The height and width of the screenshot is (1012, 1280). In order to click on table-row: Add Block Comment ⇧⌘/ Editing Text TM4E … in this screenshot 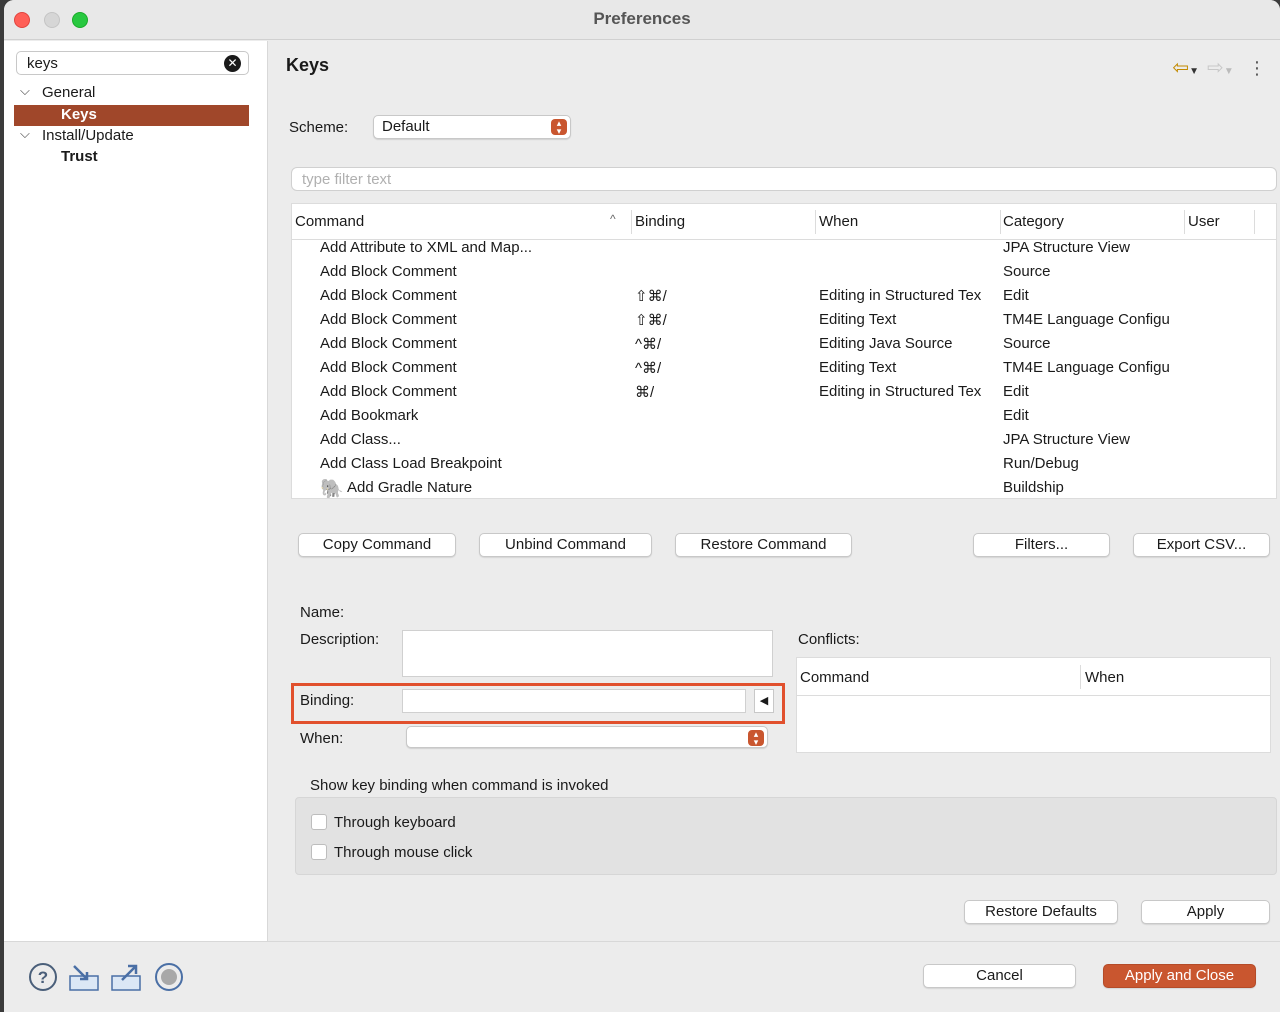, I will do `click(784, 321)`.